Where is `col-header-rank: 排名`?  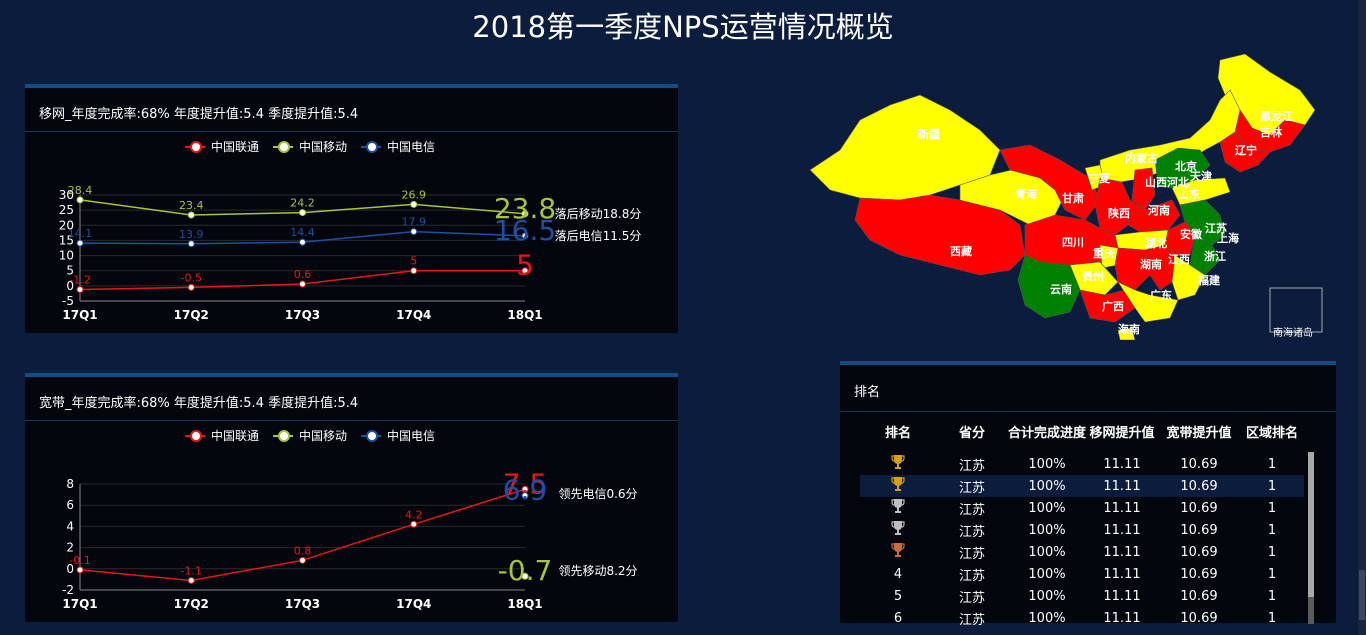
col-header-rank: 排名 is located at coordinates (898, 434).